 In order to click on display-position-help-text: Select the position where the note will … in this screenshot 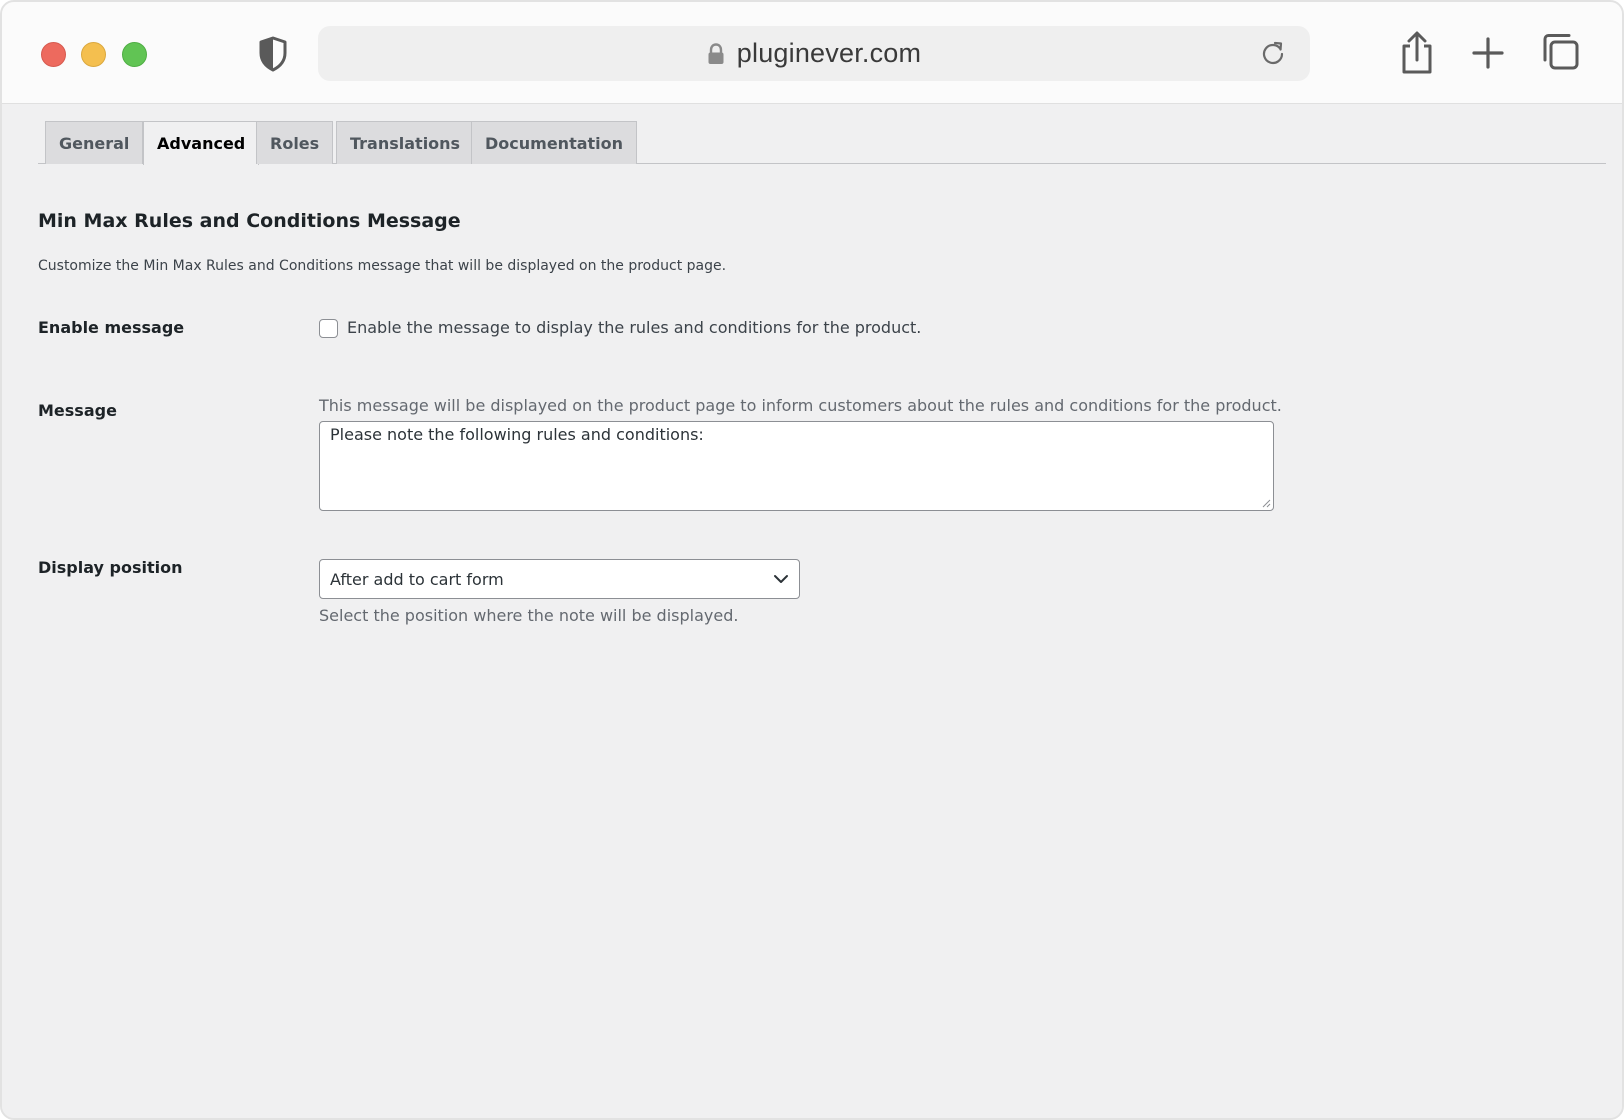, I will do `click(529, 615)`.